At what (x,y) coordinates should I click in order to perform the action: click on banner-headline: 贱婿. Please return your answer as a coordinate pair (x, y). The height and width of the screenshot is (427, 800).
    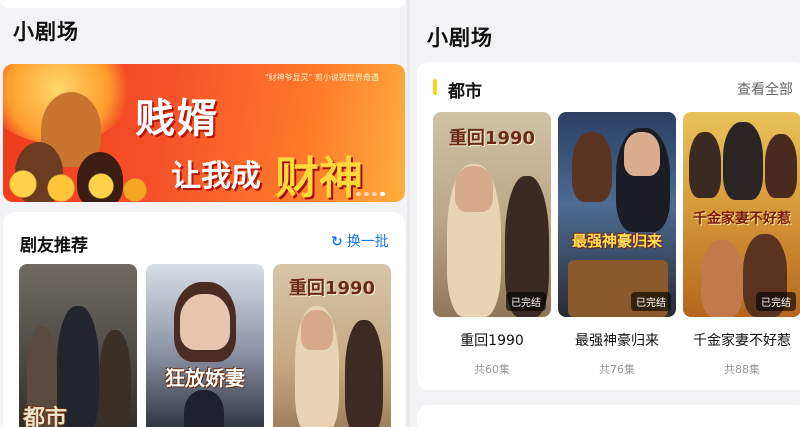
    Looking at the image, I should click on (177, 119).